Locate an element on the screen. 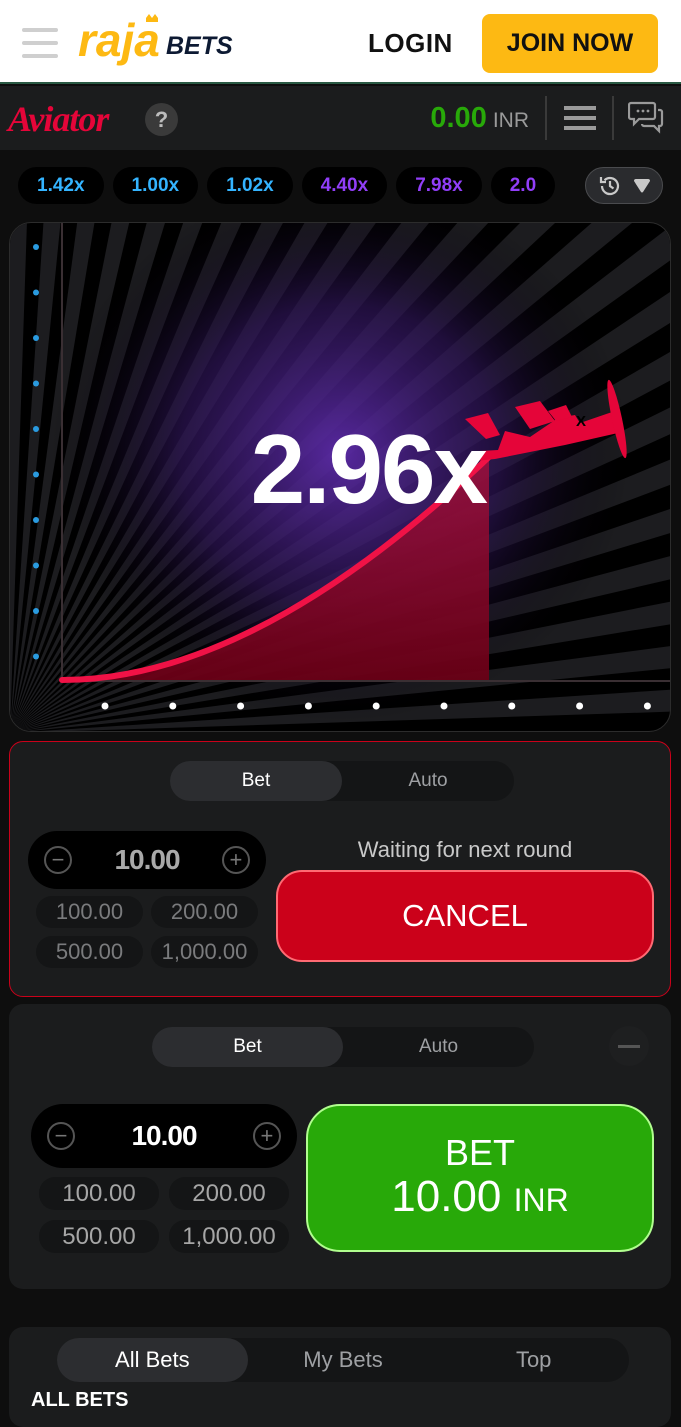  minus-icon is located at coordinates (629, 1046).